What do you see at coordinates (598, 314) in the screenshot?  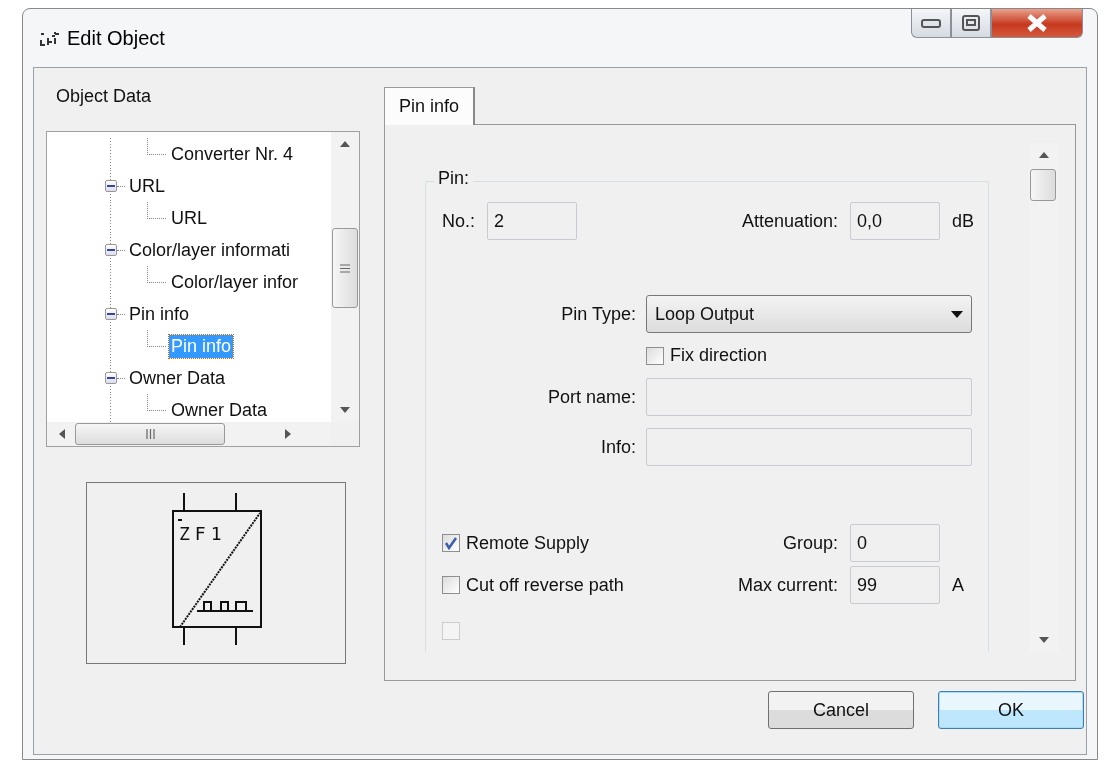 I see `field-label: Pin Type:` at bounding box center [598, 314].